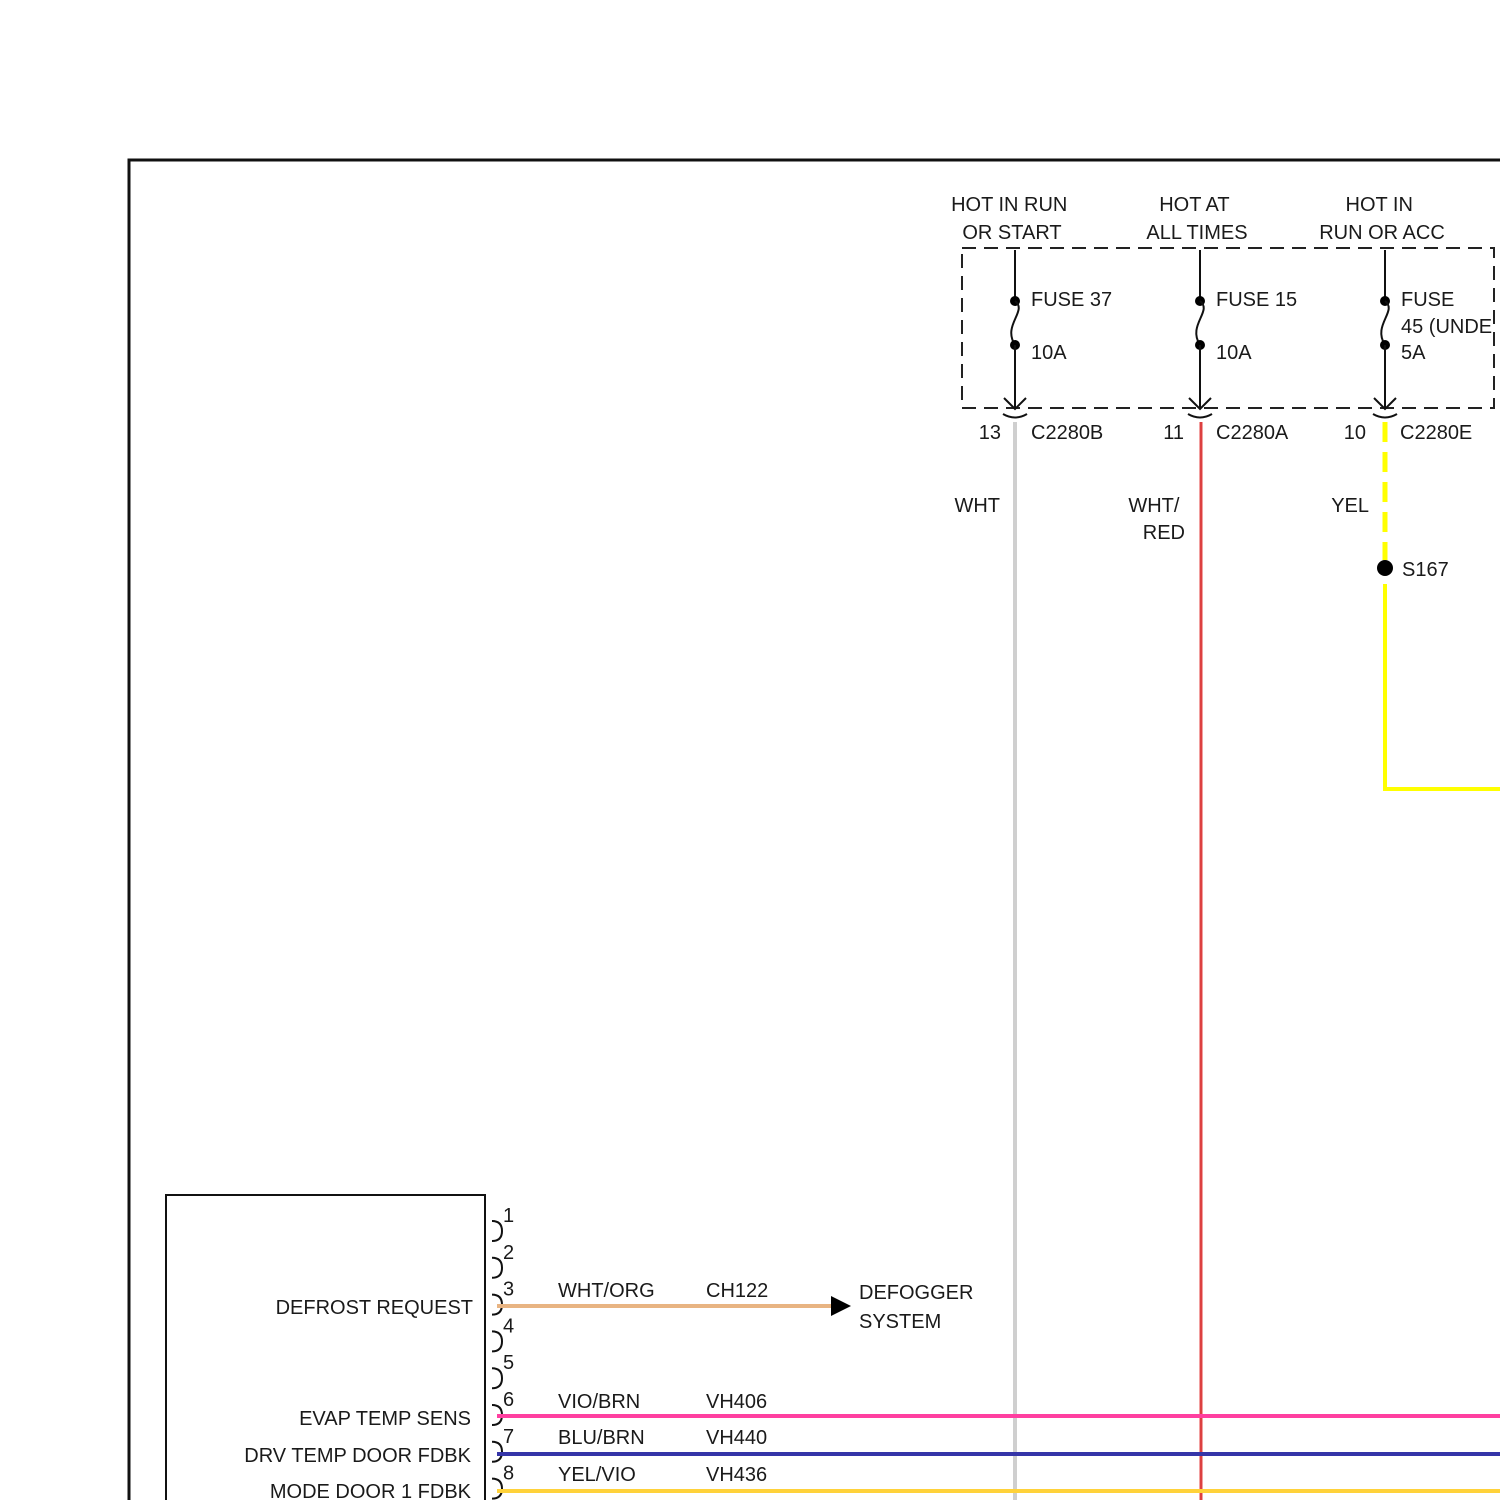 The width and height of the screenshot is (1500, 1500). I want to click on module-pin-7-symbol, so click(497, 1451).